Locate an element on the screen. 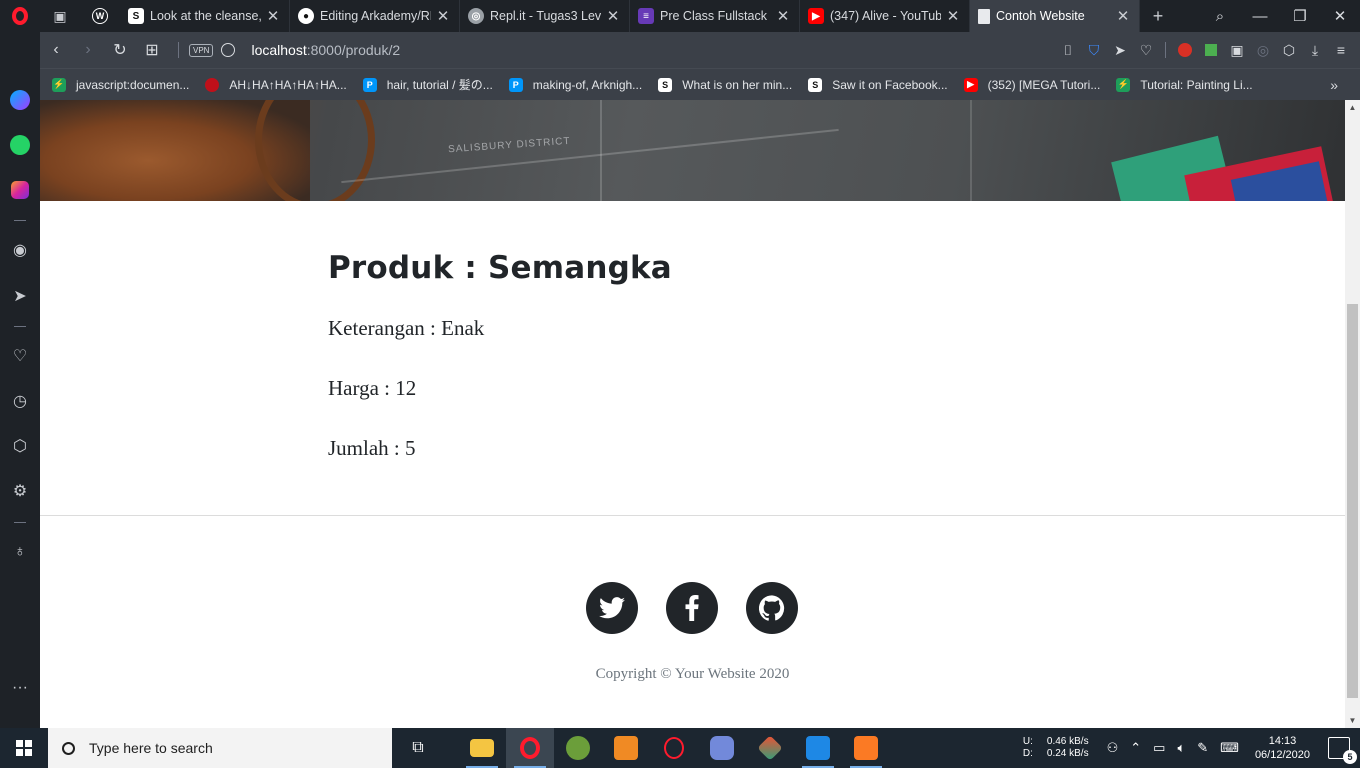 This screenshot has width=1360, height=768. globe-icon is located at coordinates (228, 50).